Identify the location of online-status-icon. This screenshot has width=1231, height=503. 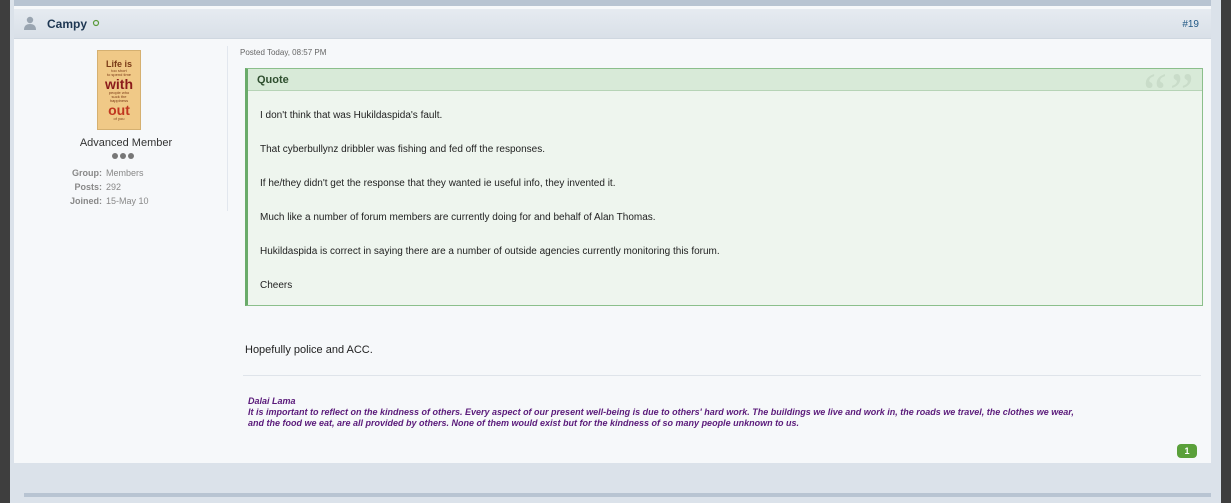
(96, 23).